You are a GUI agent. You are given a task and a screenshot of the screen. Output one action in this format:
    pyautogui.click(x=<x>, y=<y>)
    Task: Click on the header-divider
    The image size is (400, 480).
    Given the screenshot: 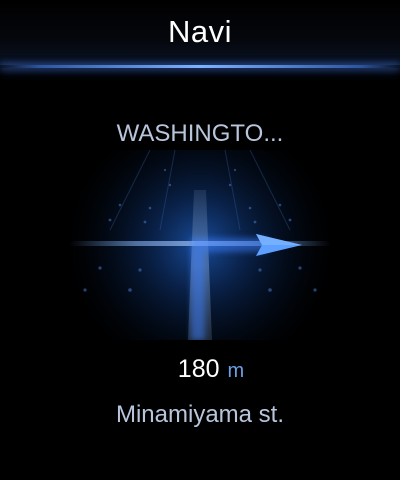 What is the action you would take?
    pyautogui.click(x=200, y=66)
    